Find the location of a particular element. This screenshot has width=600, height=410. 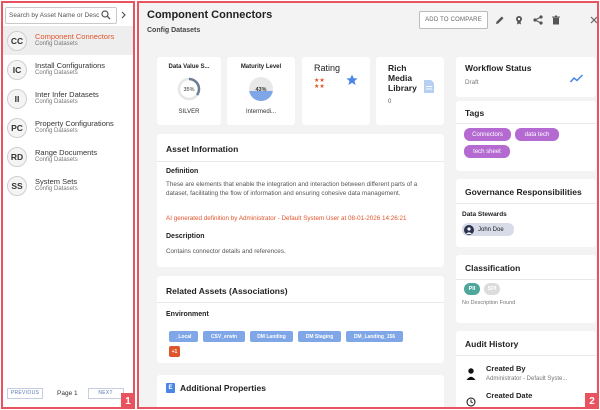

document-icon is located at coordinates (429, 89).